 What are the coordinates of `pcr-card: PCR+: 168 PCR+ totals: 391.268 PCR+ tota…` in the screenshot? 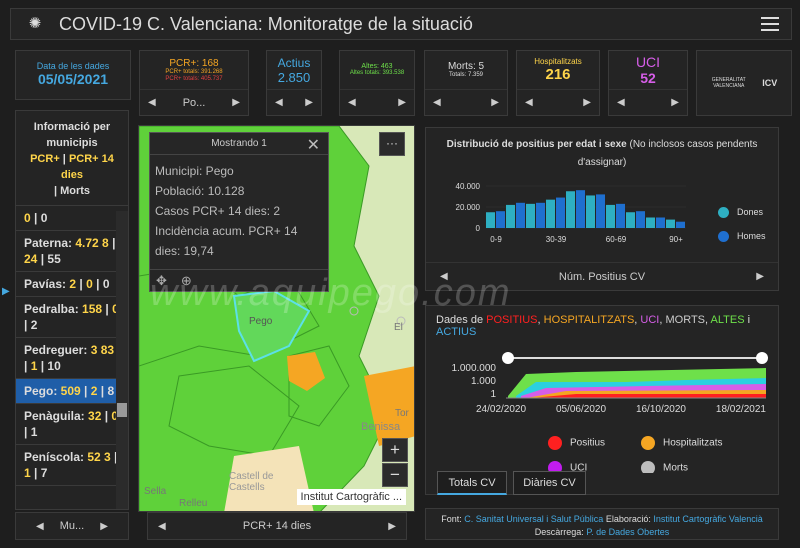 It's located at (194, 83).